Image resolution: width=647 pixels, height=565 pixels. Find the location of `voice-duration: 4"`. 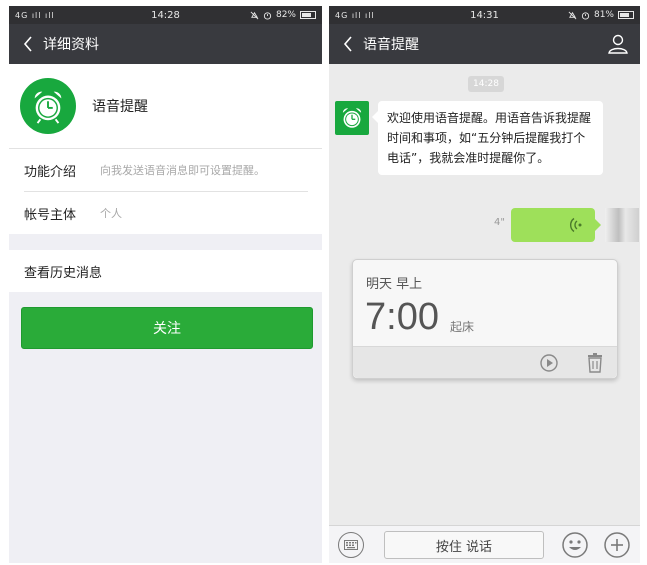

voice-duration: 4" is located at coordinates (499, 222).